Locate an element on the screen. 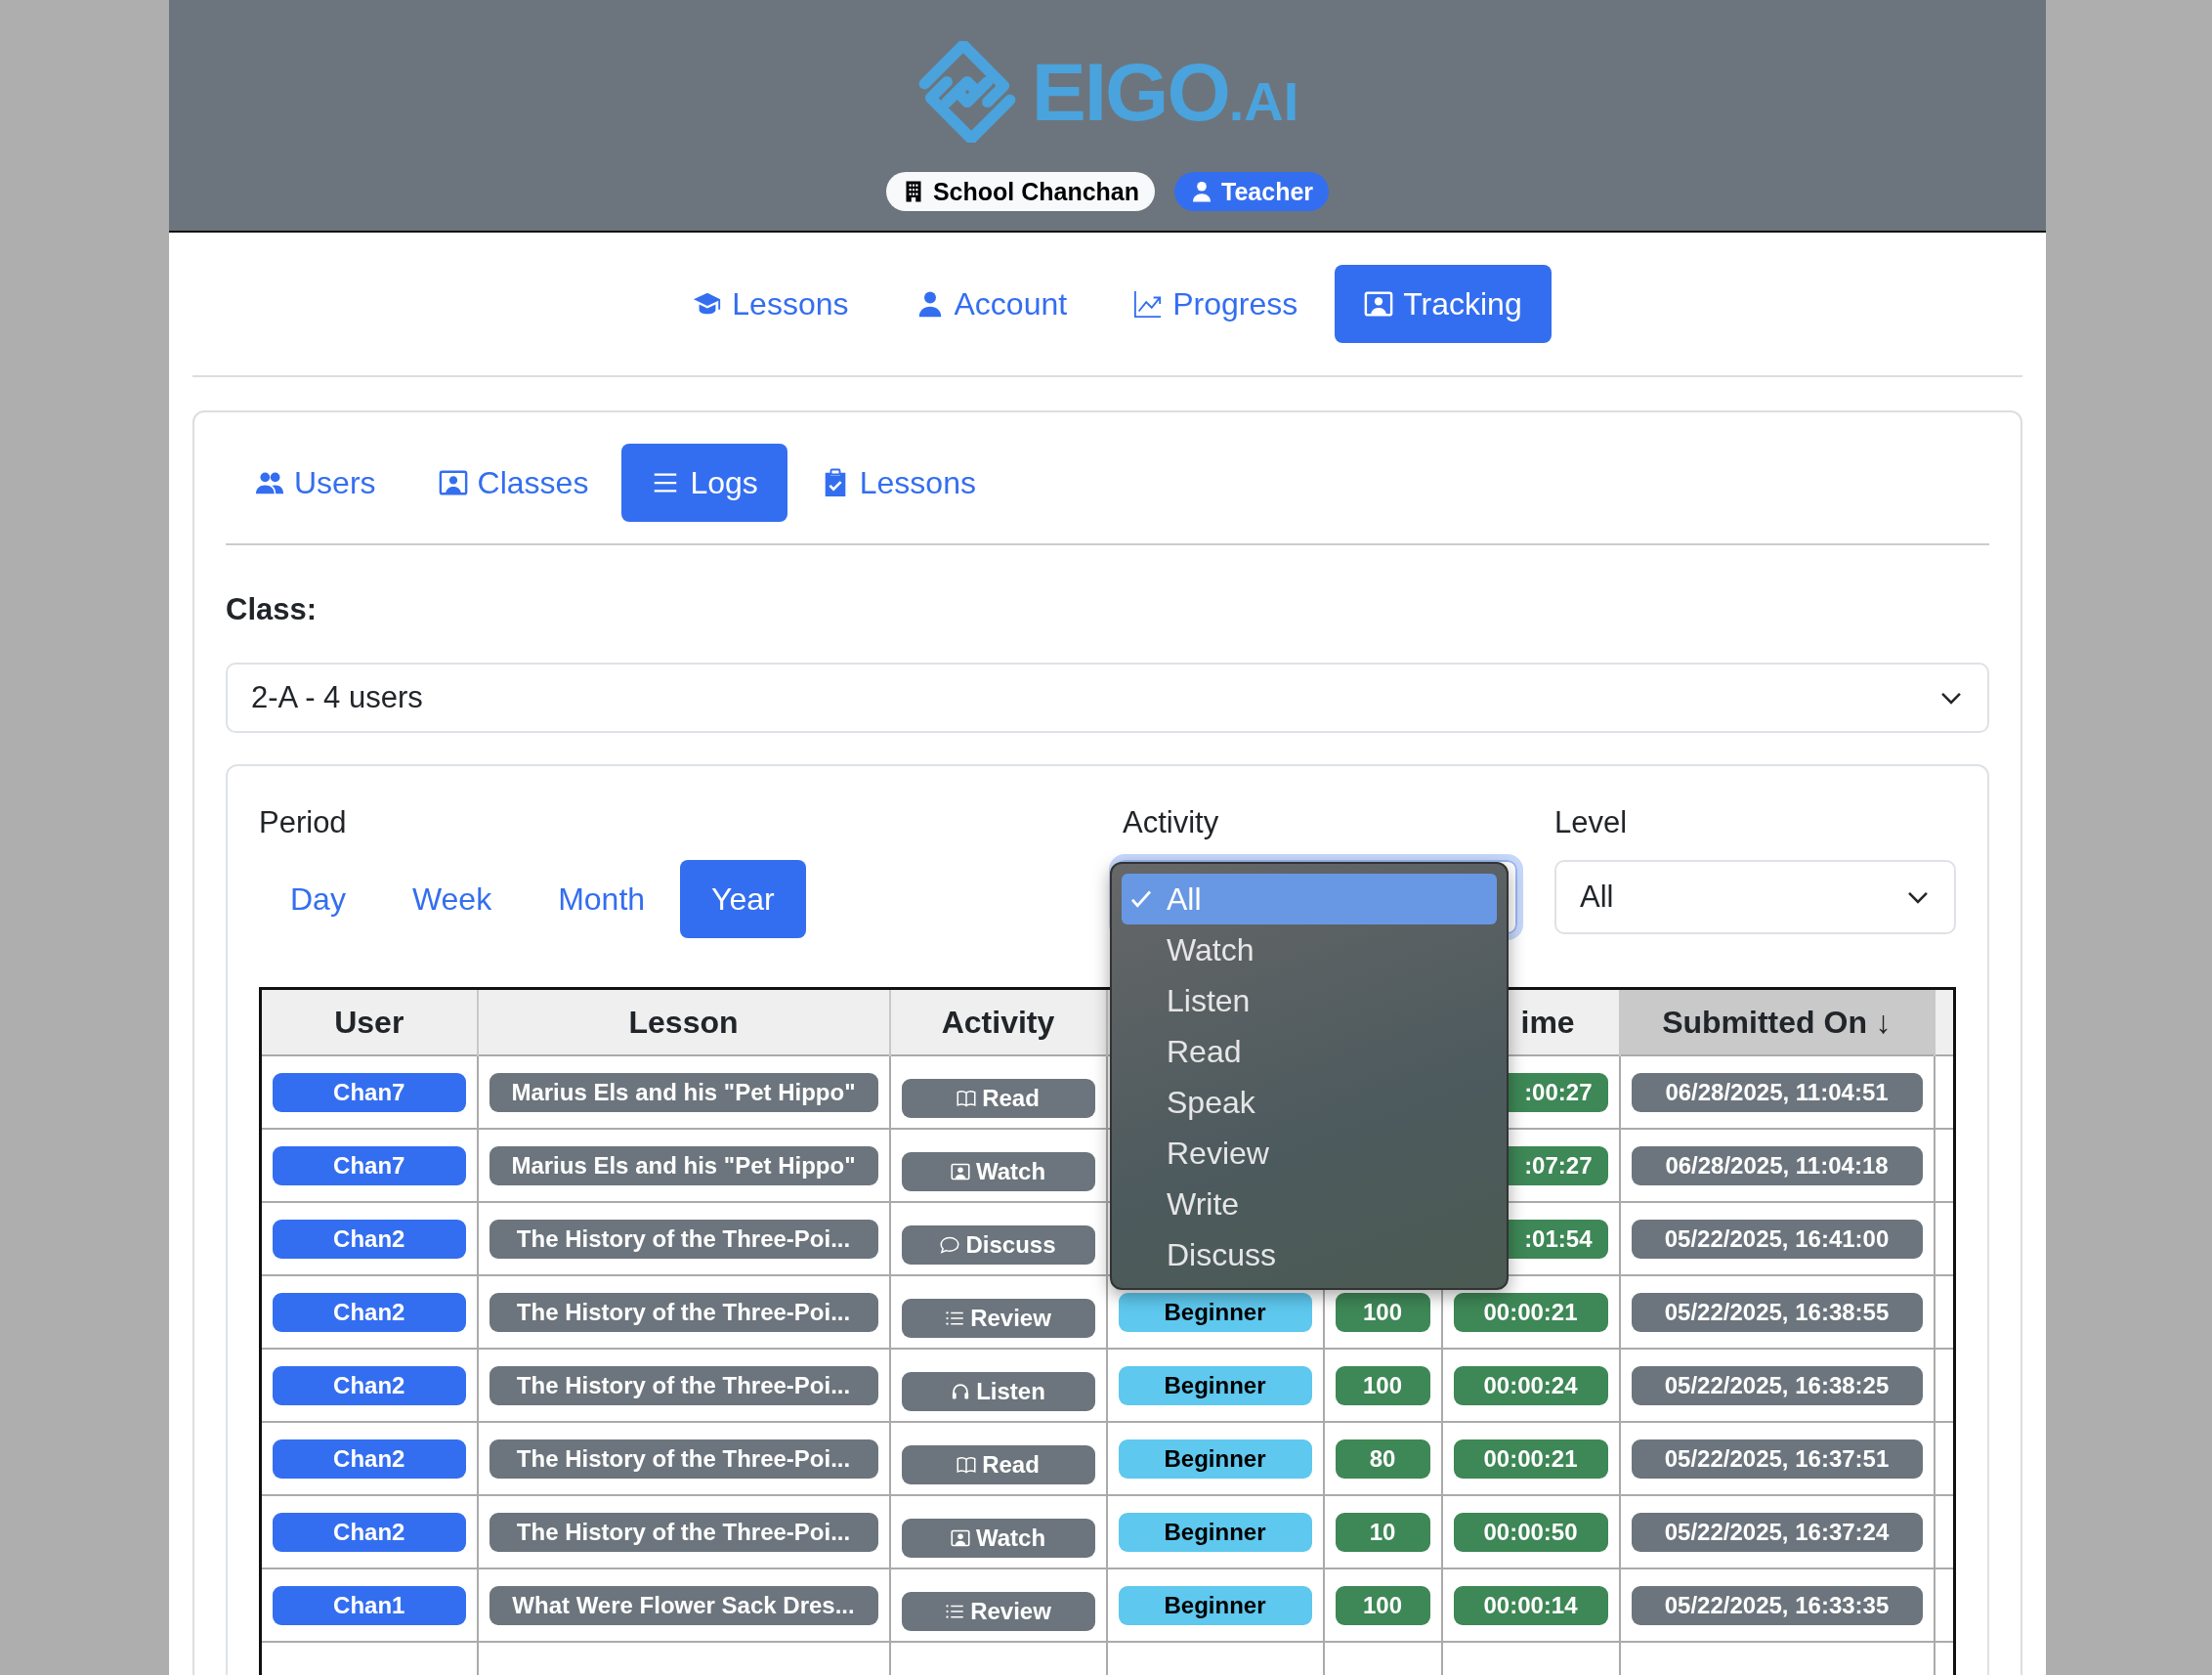 The width and height of the screenshot is (2212, 1675). column-header: Activity is located at coordinates (998, 1022).